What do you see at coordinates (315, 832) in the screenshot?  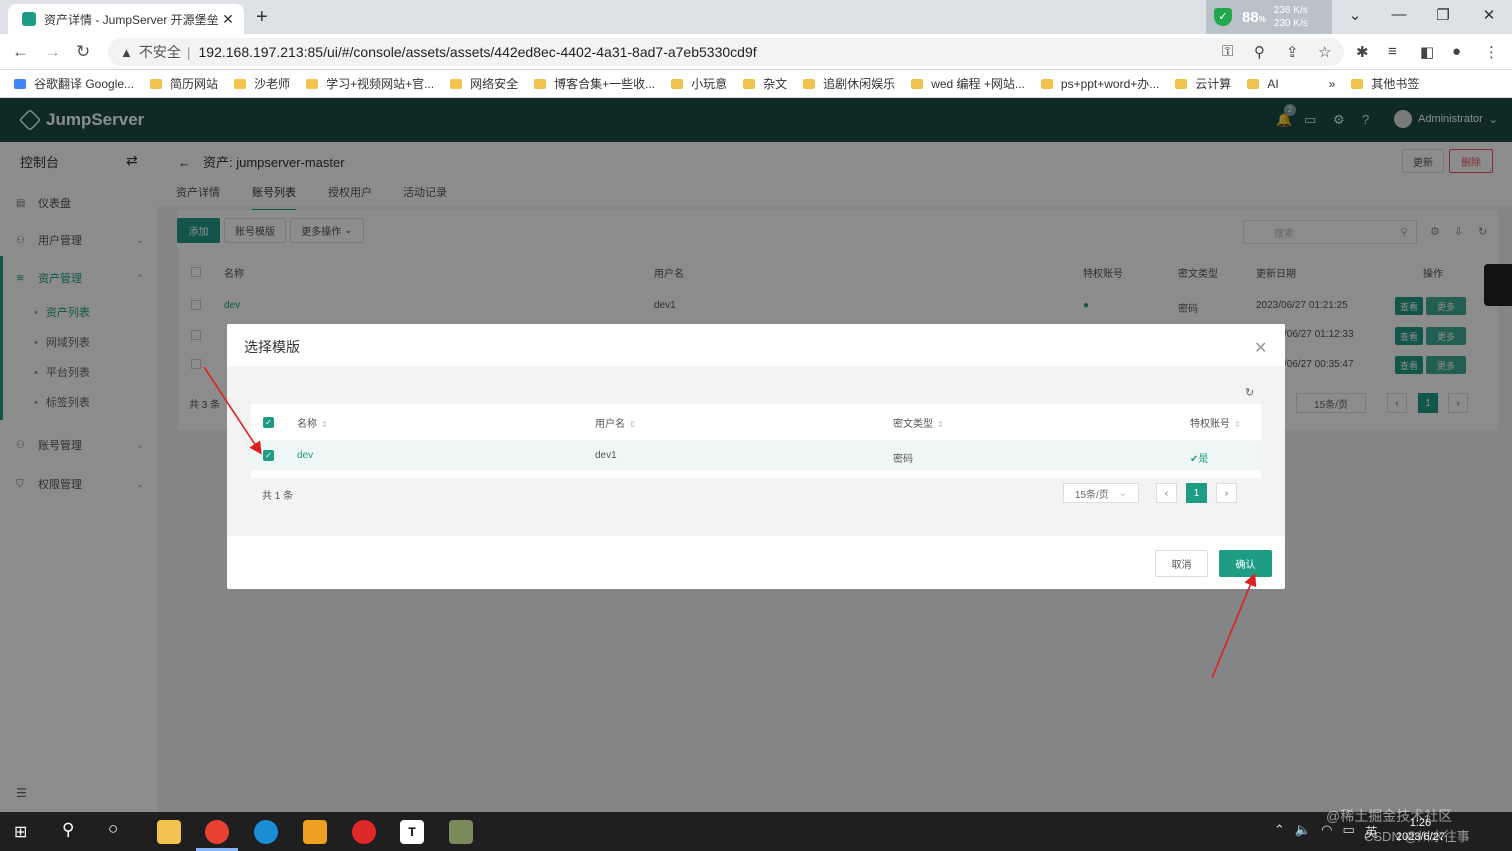 I see `vmware-icon` at bounding box center [315, 832].